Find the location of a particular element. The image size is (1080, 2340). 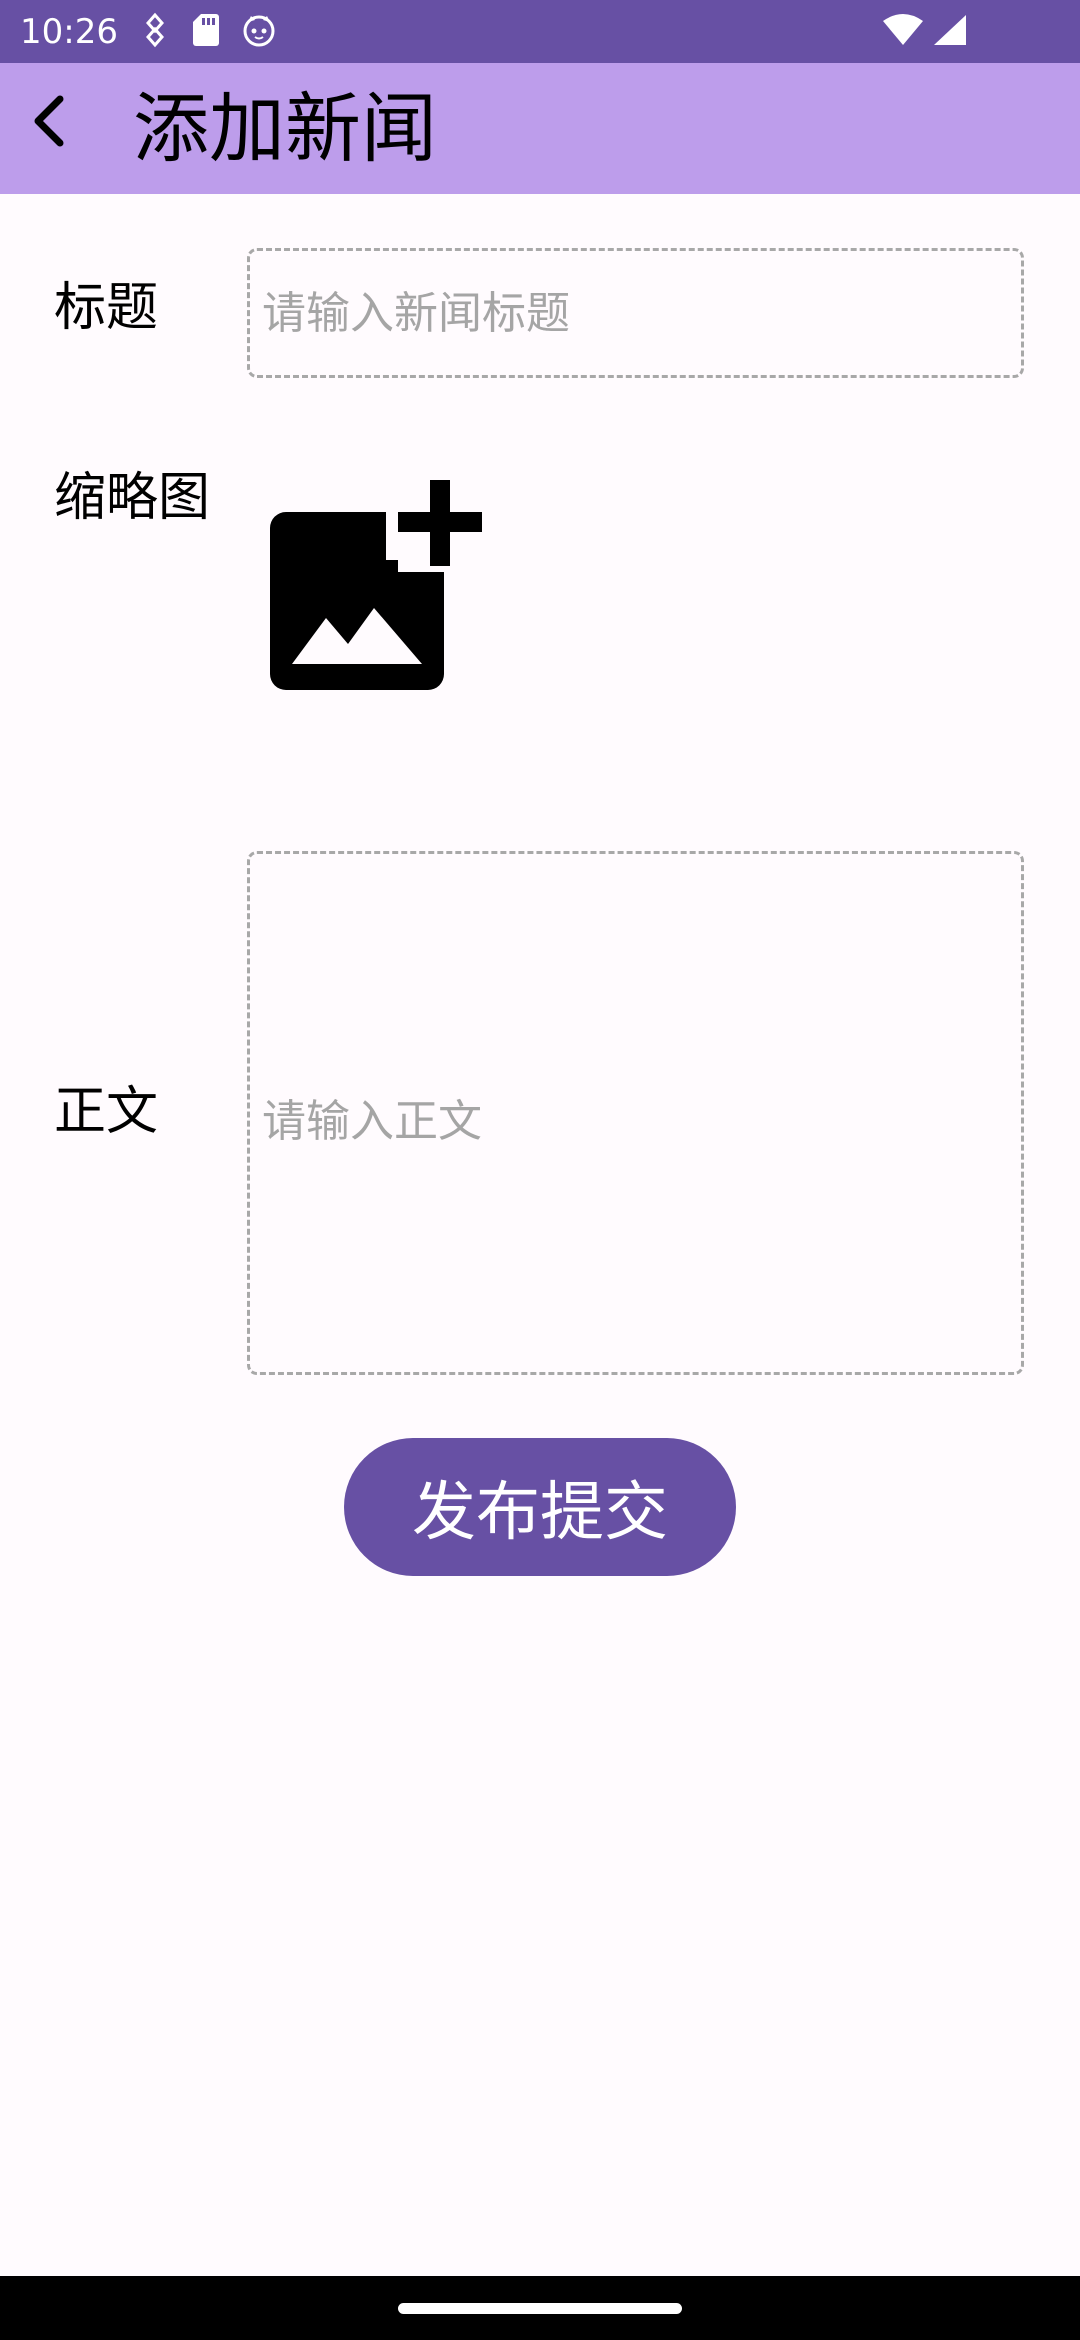

home-gesture-handle is located at coordinates (540, 2308).